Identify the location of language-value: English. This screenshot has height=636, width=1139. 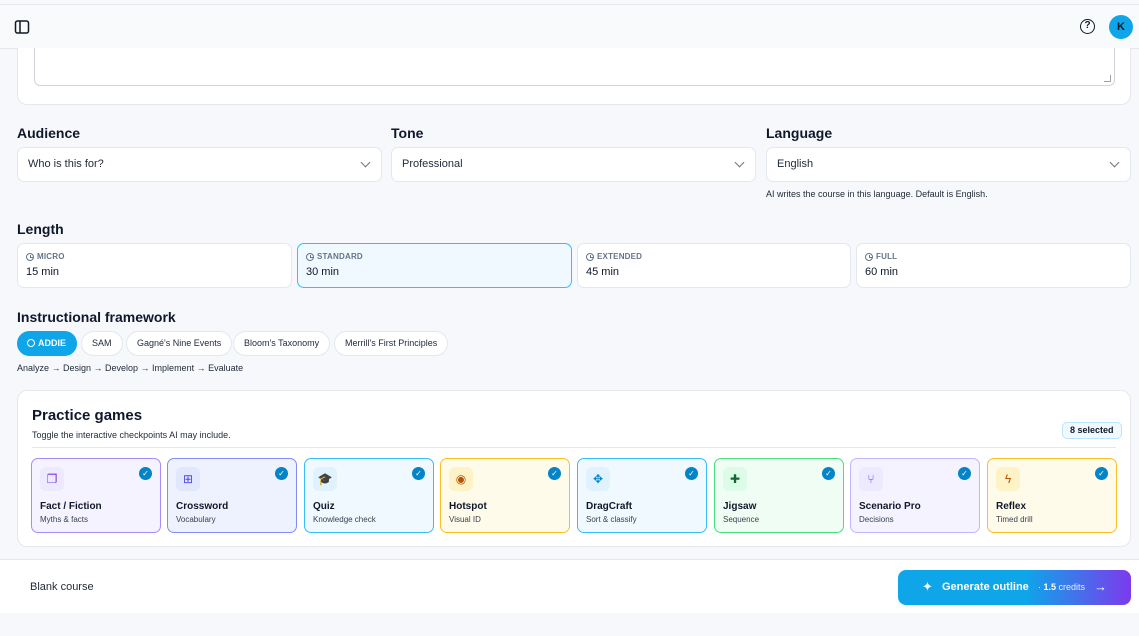
(795, 164).